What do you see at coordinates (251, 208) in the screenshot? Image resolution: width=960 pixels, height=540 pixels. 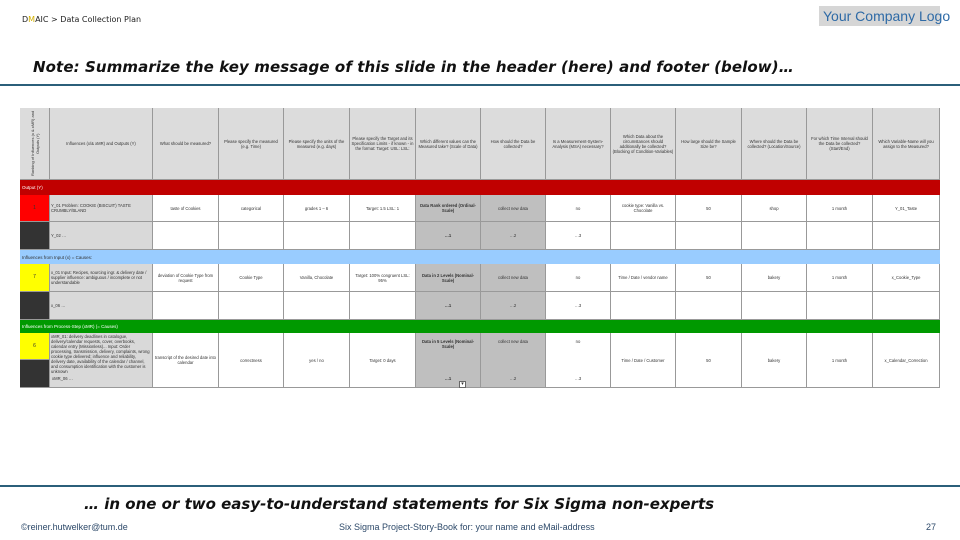 I see `table-cell: categorical` at bounding box center [251, 208].